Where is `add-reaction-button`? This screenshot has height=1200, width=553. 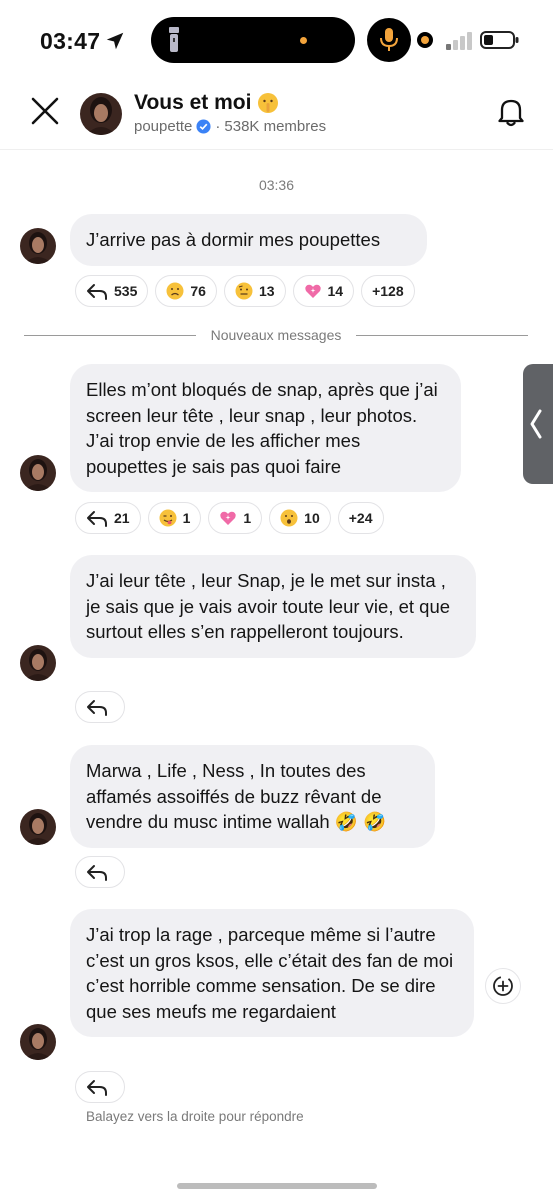
add-reaction-button is located at coordinates (503, 986).